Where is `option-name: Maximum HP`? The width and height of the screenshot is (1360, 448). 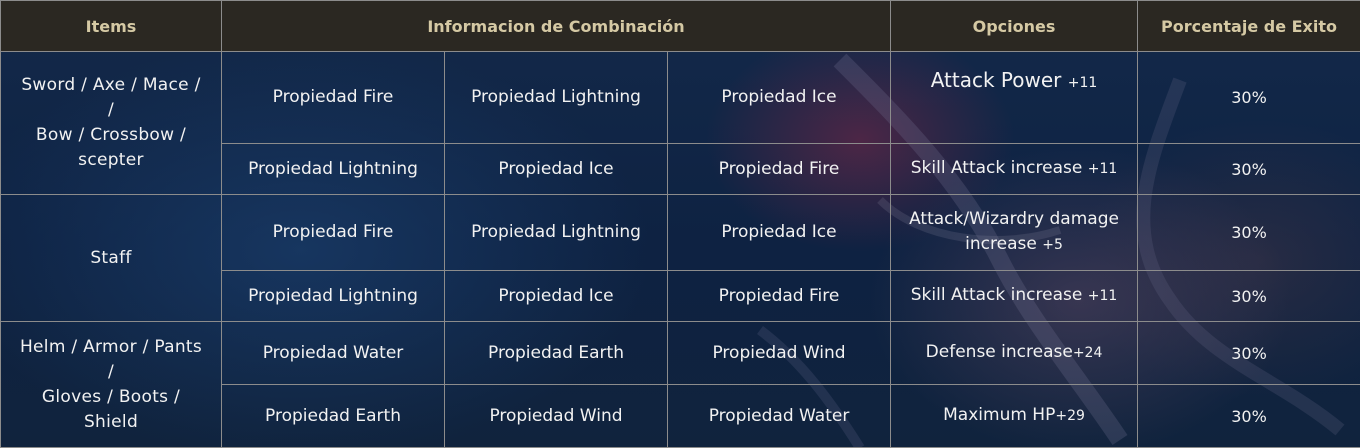 option-name: Maximum HP is located at coordinates (999, 415).